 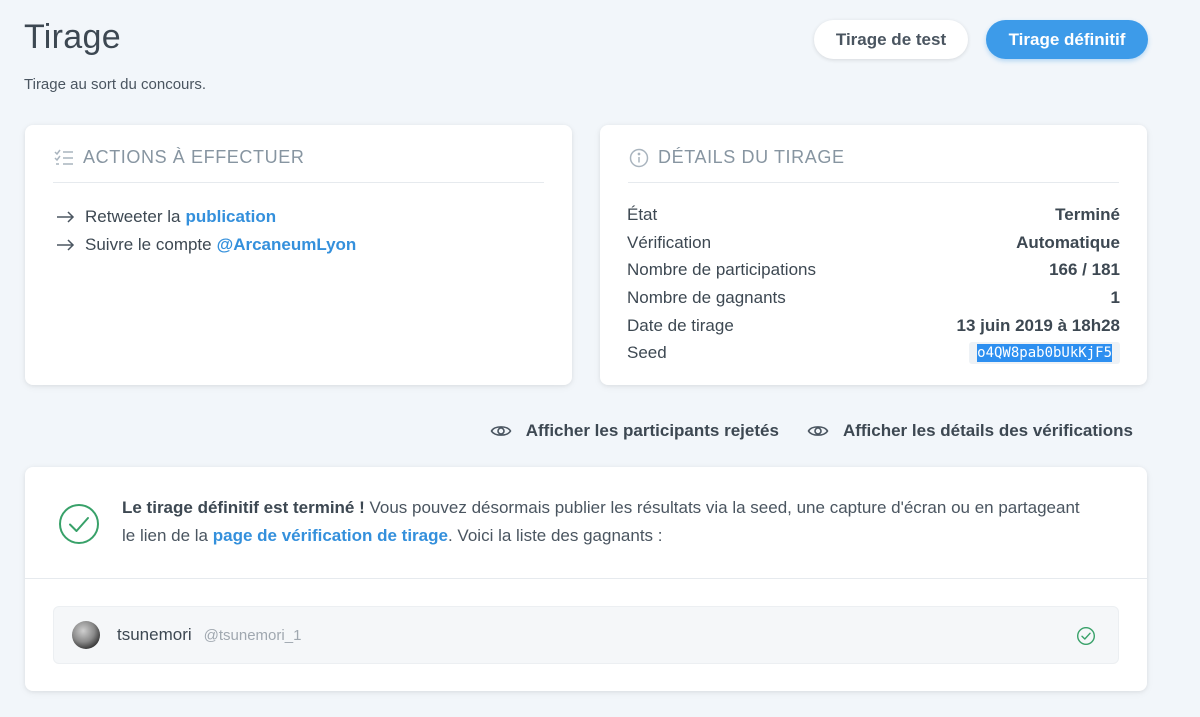 What do you see at coordinates (243, 507) in the screenshot?
I see `result-message-strong: Le tirage définitif est terminé !` at bounding box center [243, 507].